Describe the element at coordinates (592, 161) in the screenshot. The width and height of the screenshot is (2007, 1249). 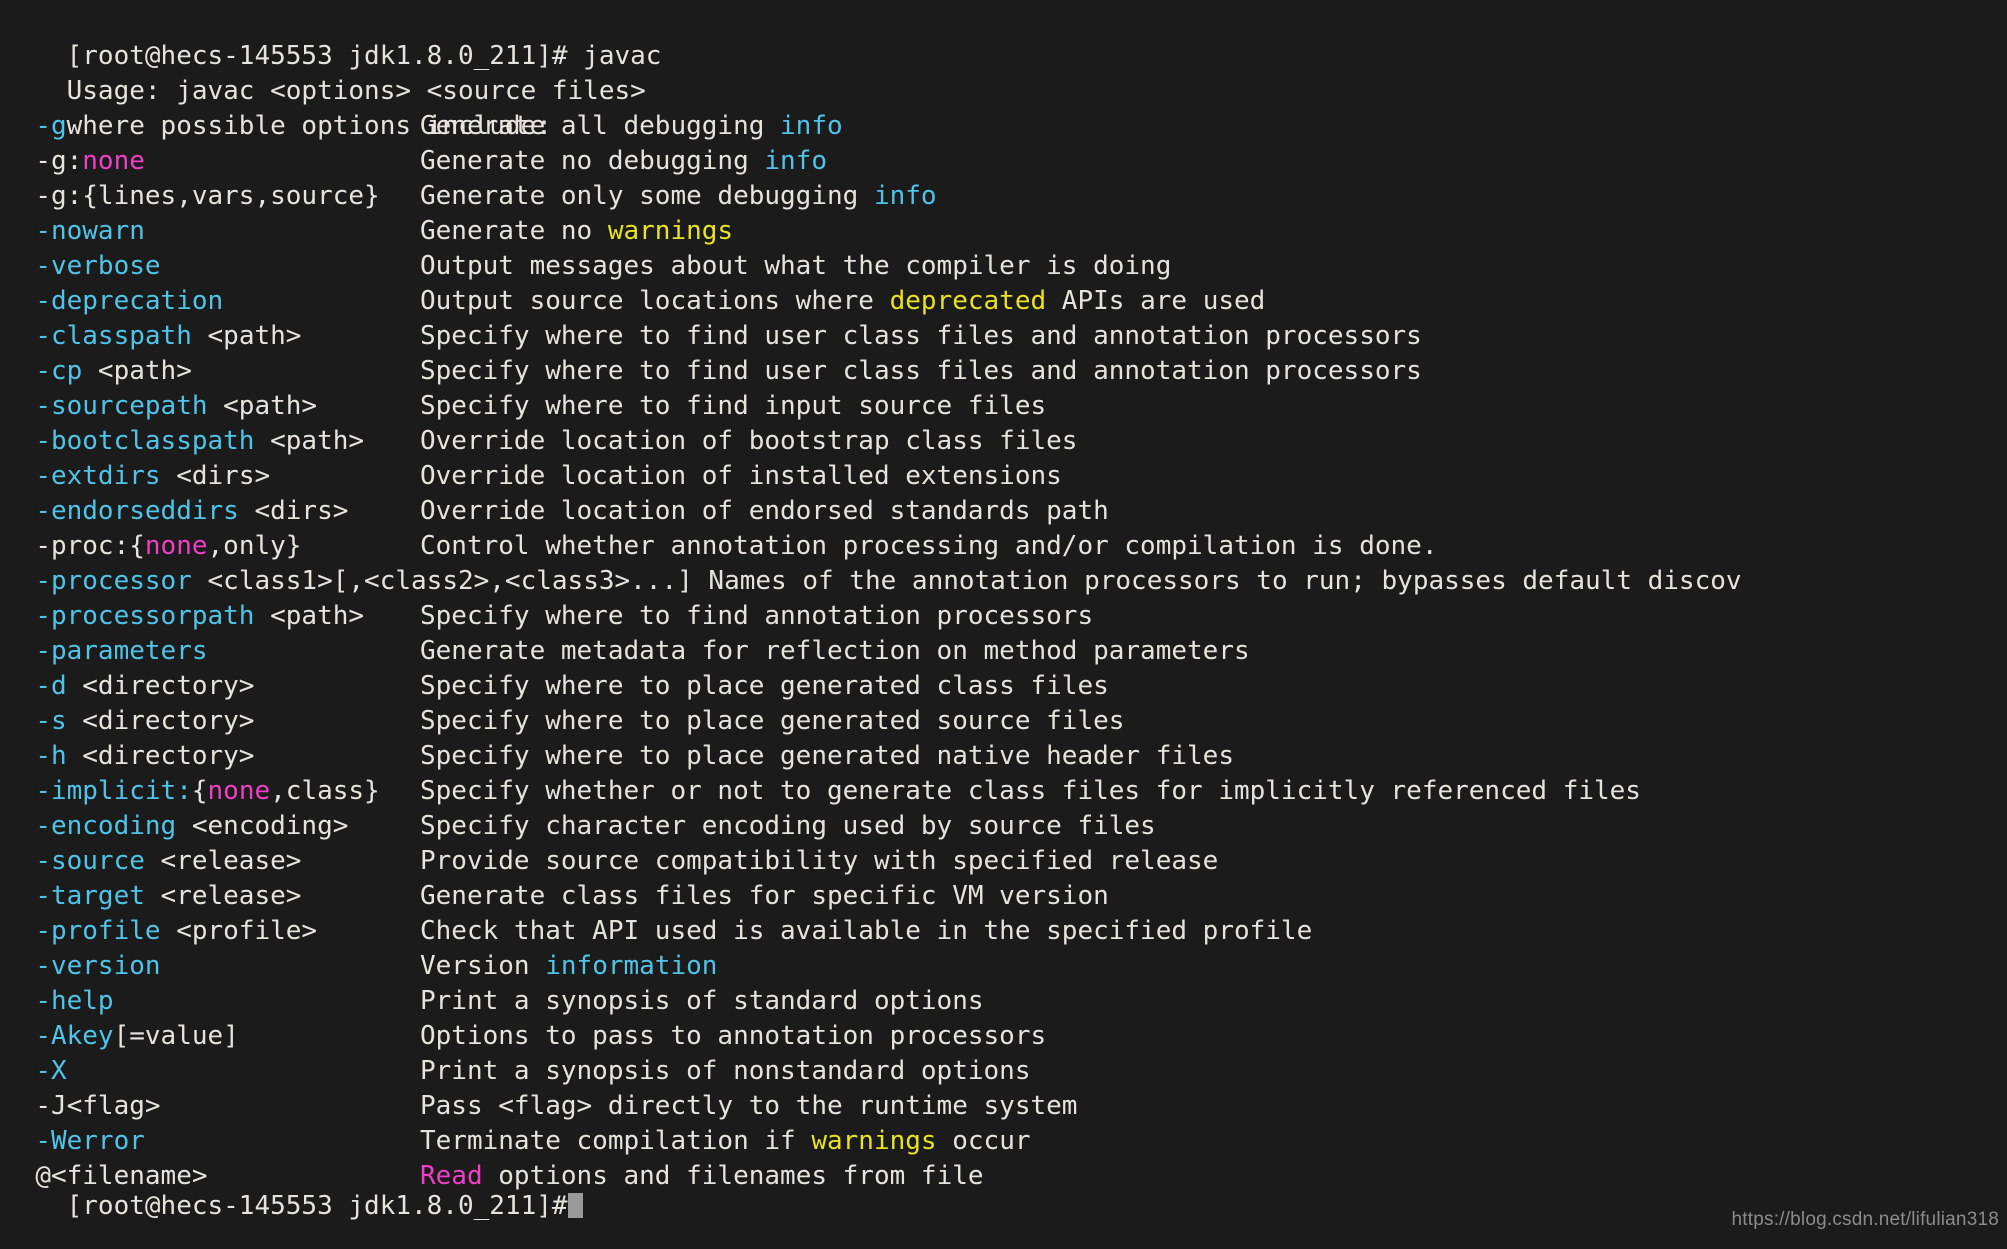
I see `option-description-segment: Generate no debugging` at that location.